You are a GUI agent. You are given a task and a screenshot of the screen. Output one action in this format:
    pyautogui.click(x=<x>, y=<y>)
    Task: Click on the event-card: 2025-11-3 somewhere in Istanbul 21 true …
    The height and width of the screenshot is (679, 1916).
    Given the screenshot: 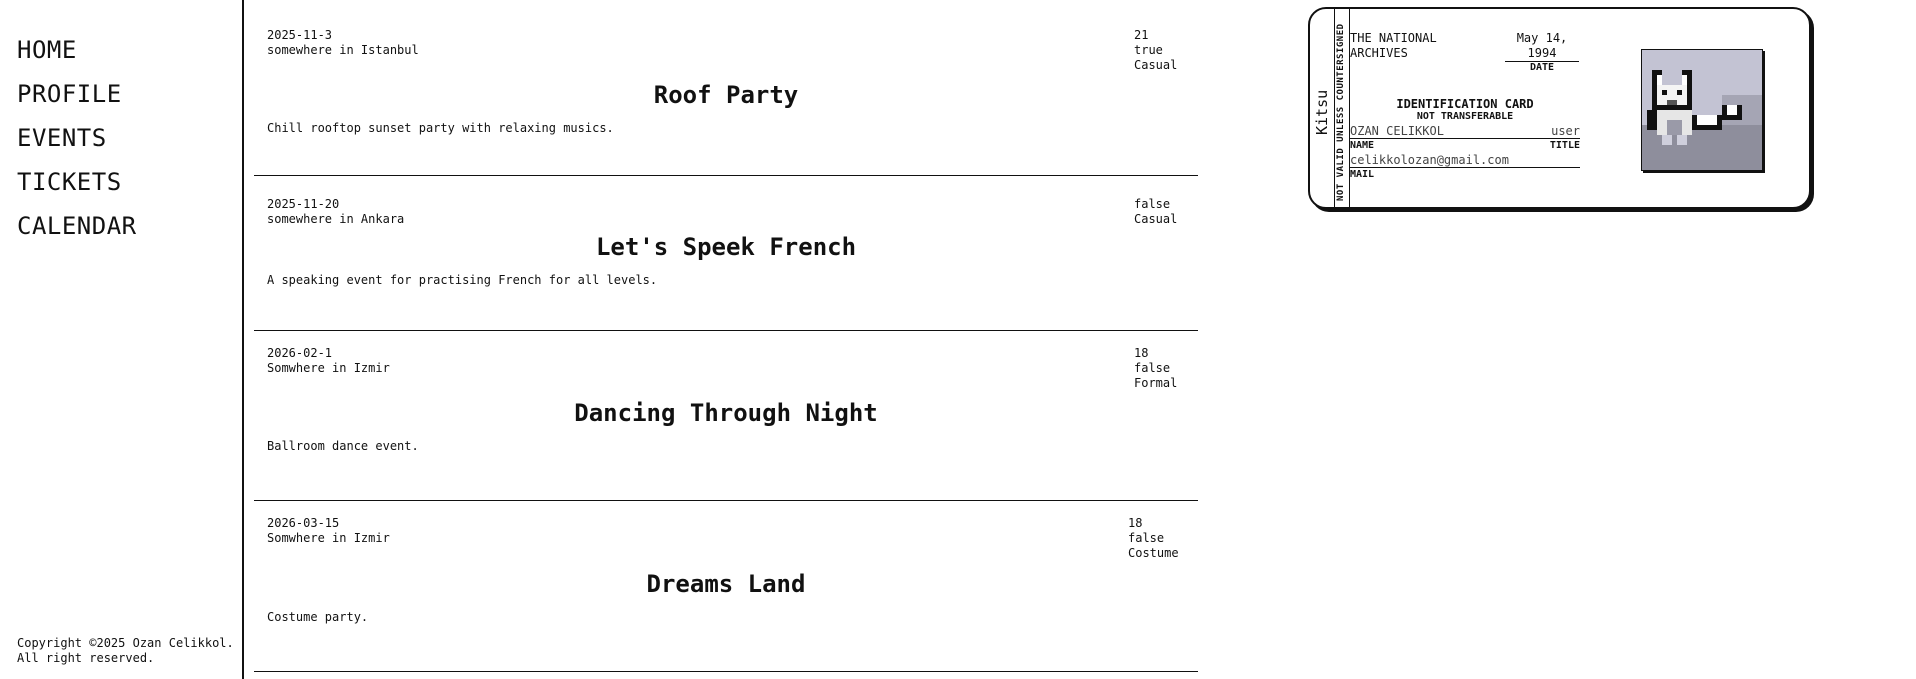 What is the action you would take?
    pyautogui.click(x=726, y=91)
    